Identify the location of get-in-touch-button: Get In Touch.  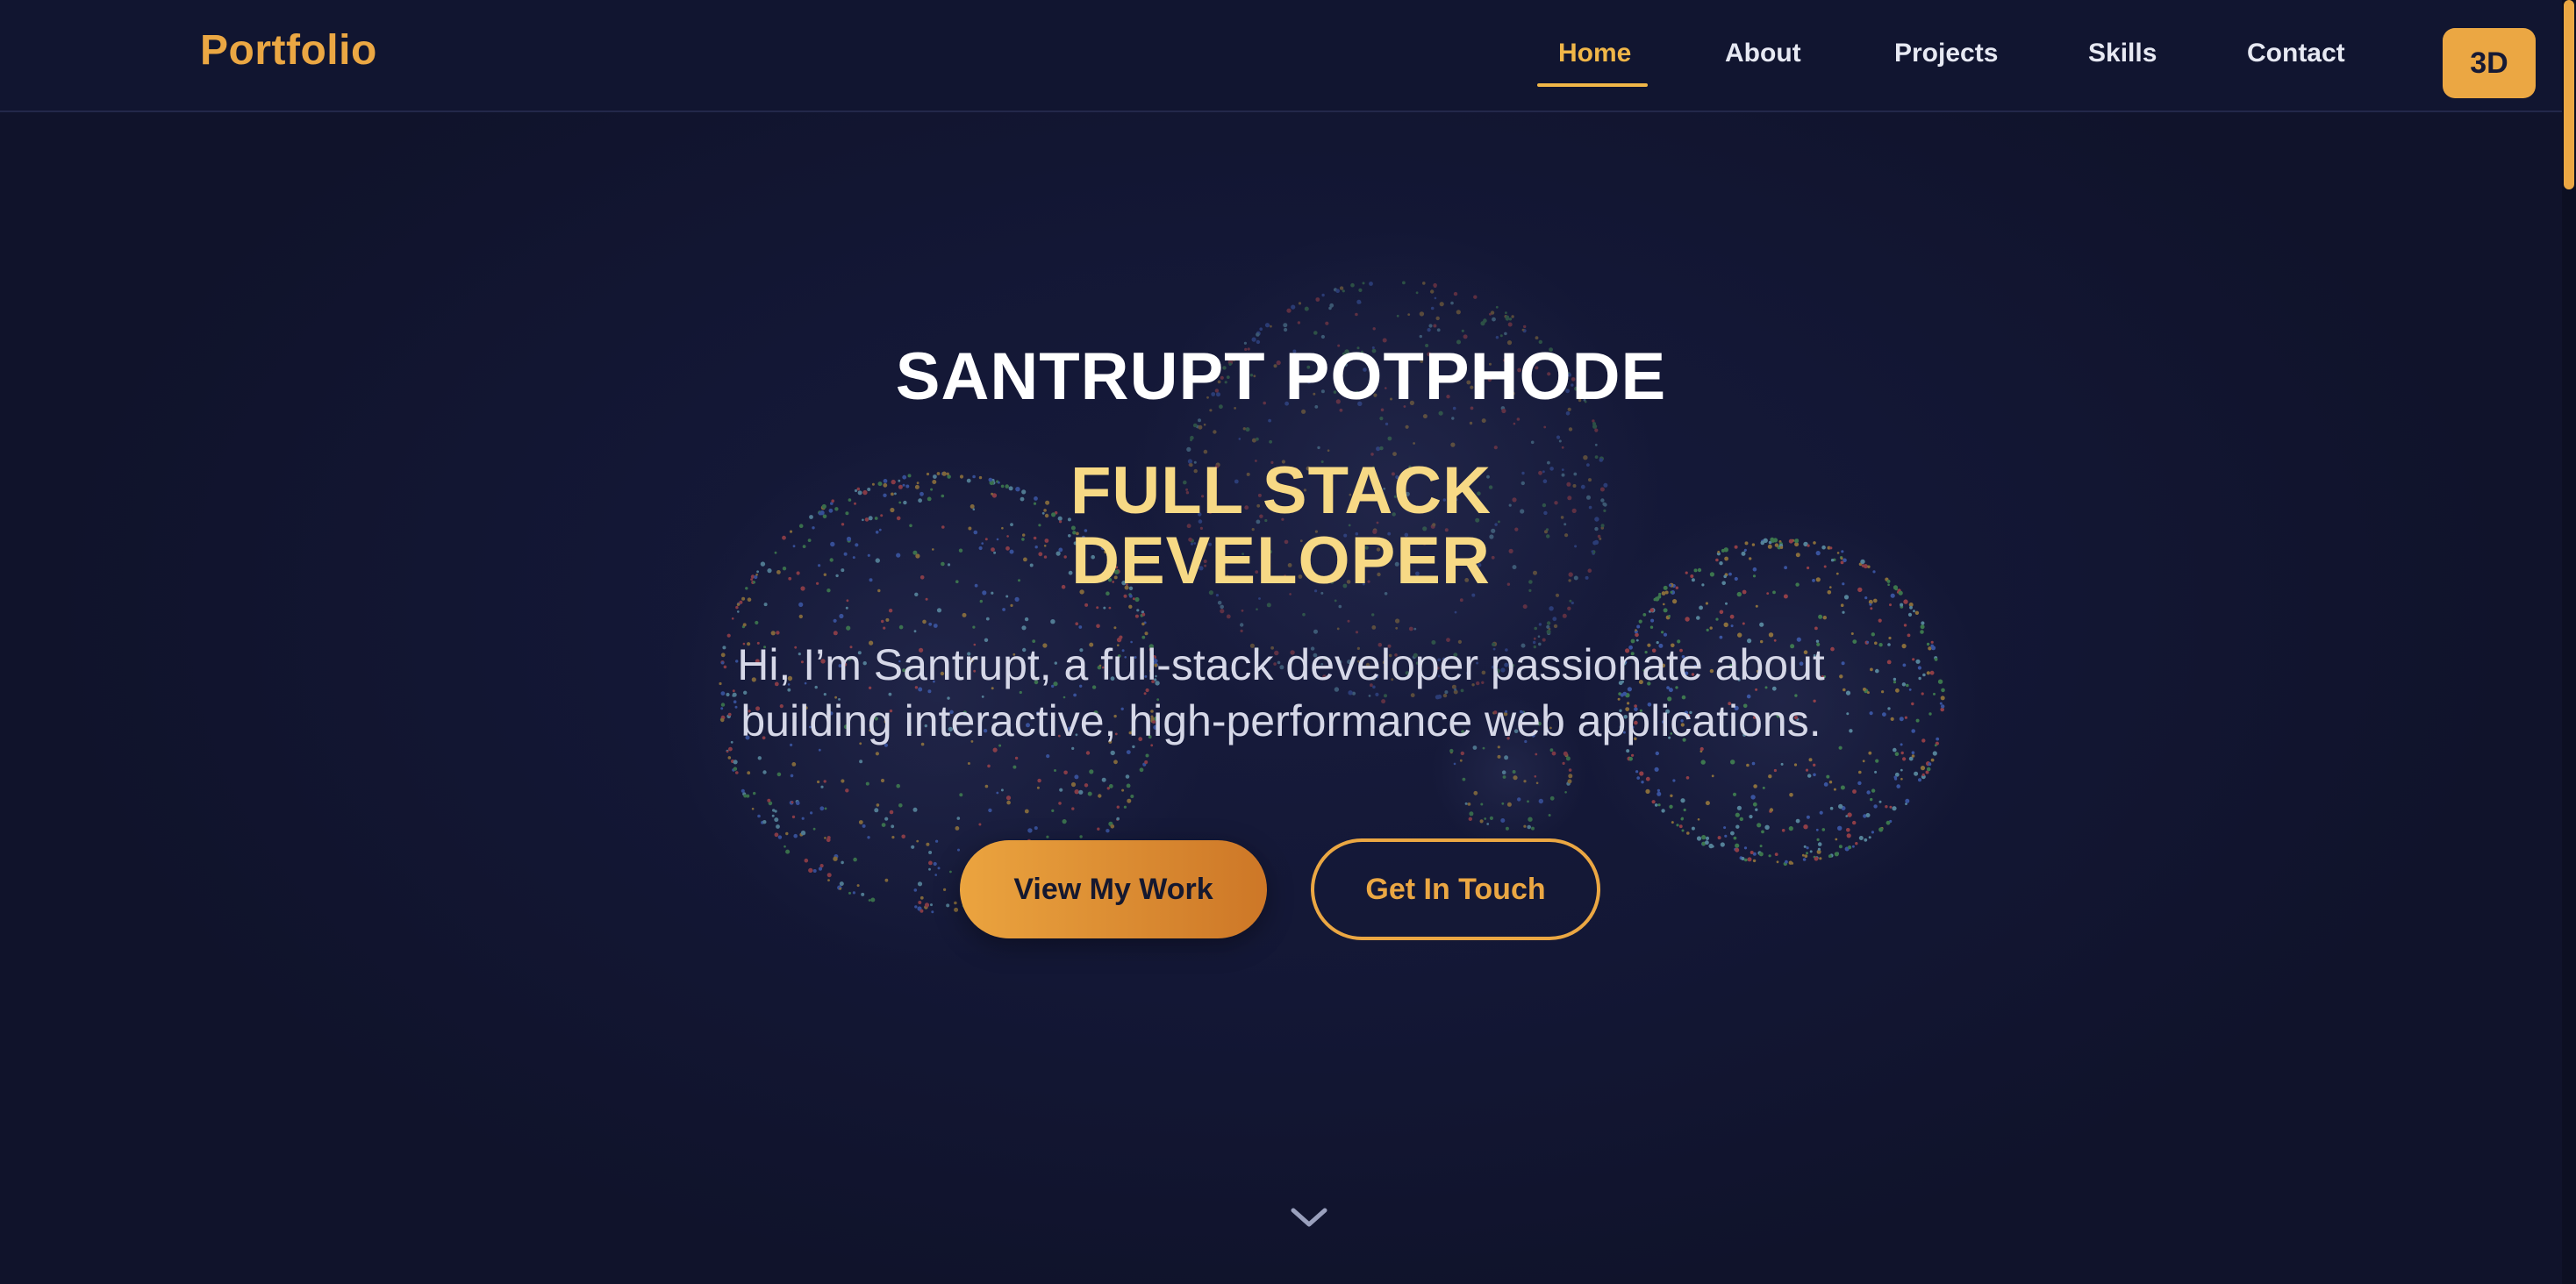
(1455, 889).